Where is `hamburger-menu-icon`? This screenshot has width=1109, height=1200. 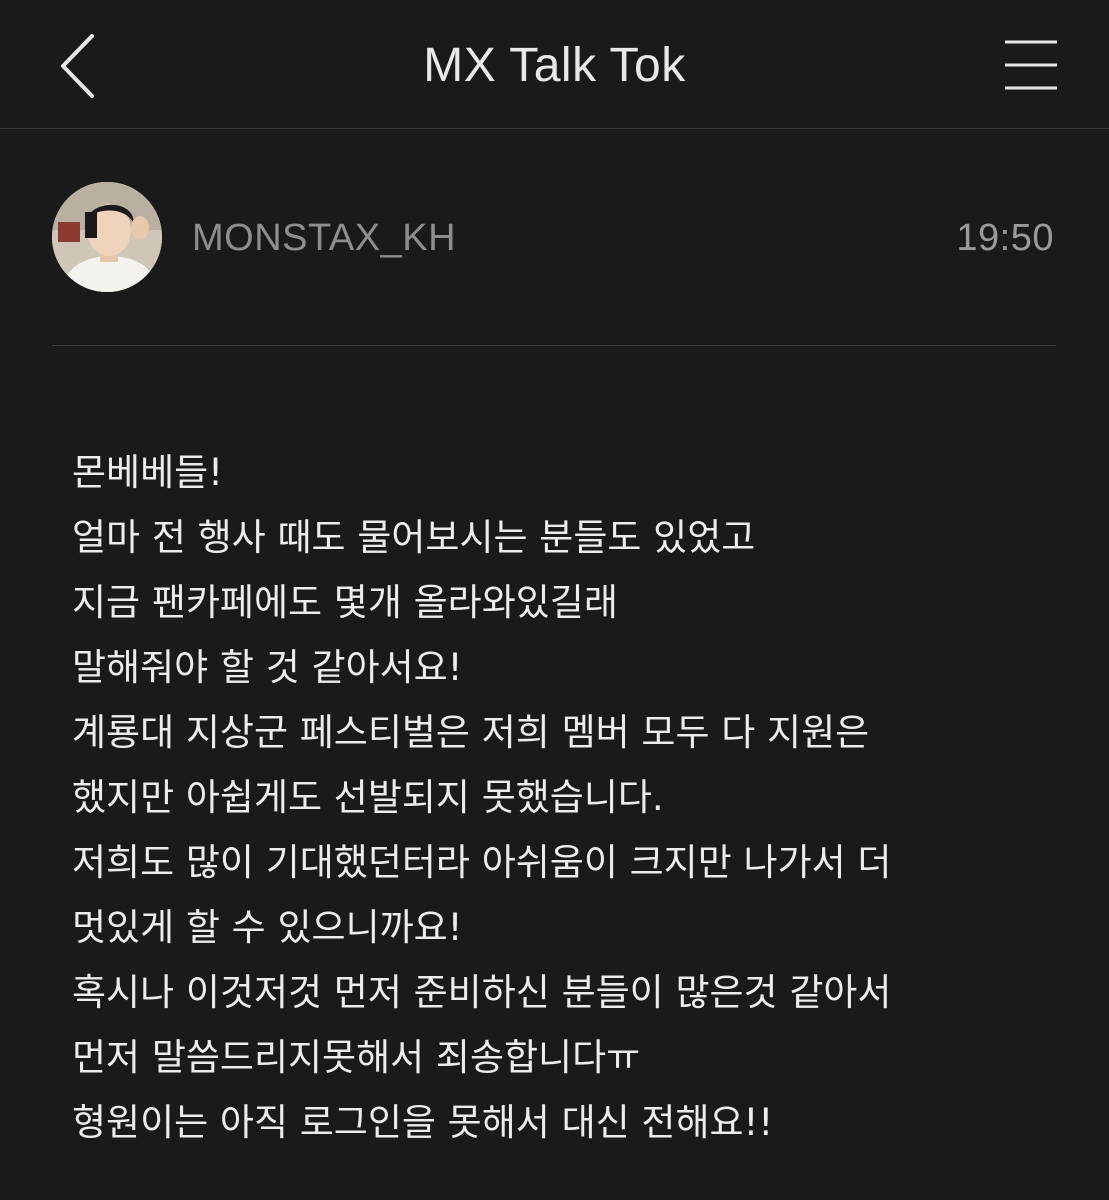
hamburger-menu-icon is located at coordinates (1031, 65).